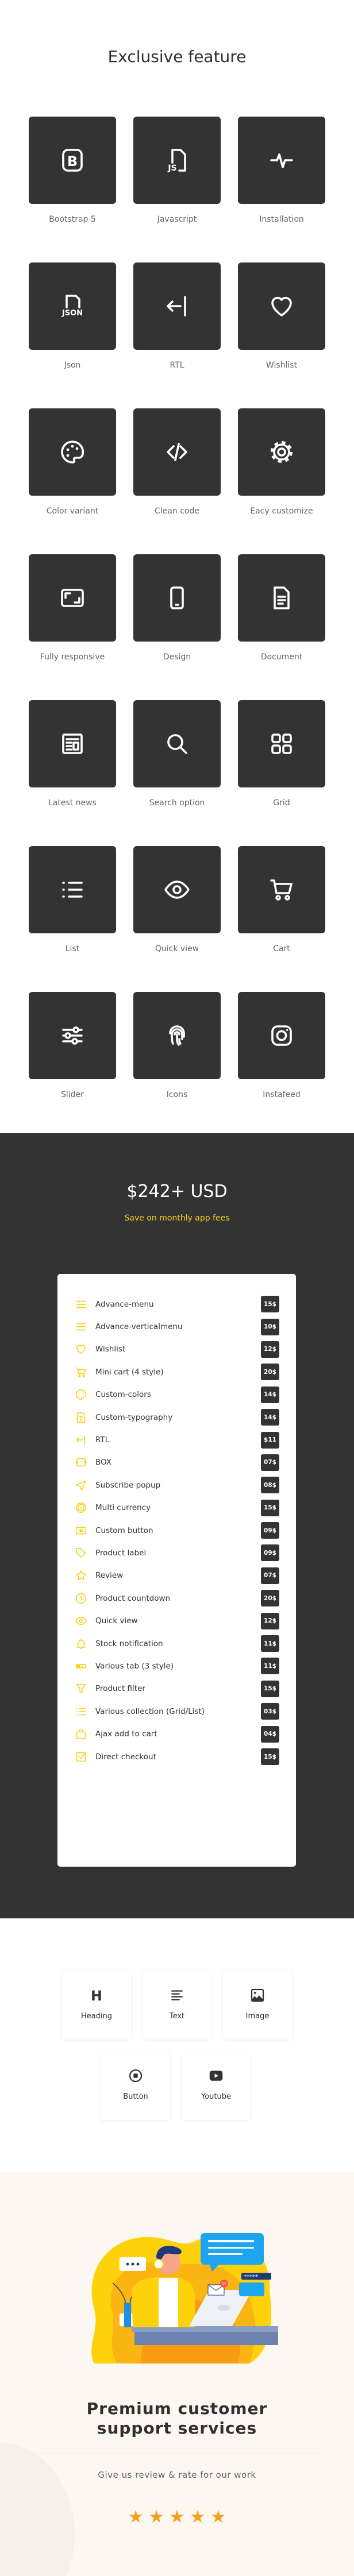  I want to click on feature-tile: JS Javascript, so click(177, 171).